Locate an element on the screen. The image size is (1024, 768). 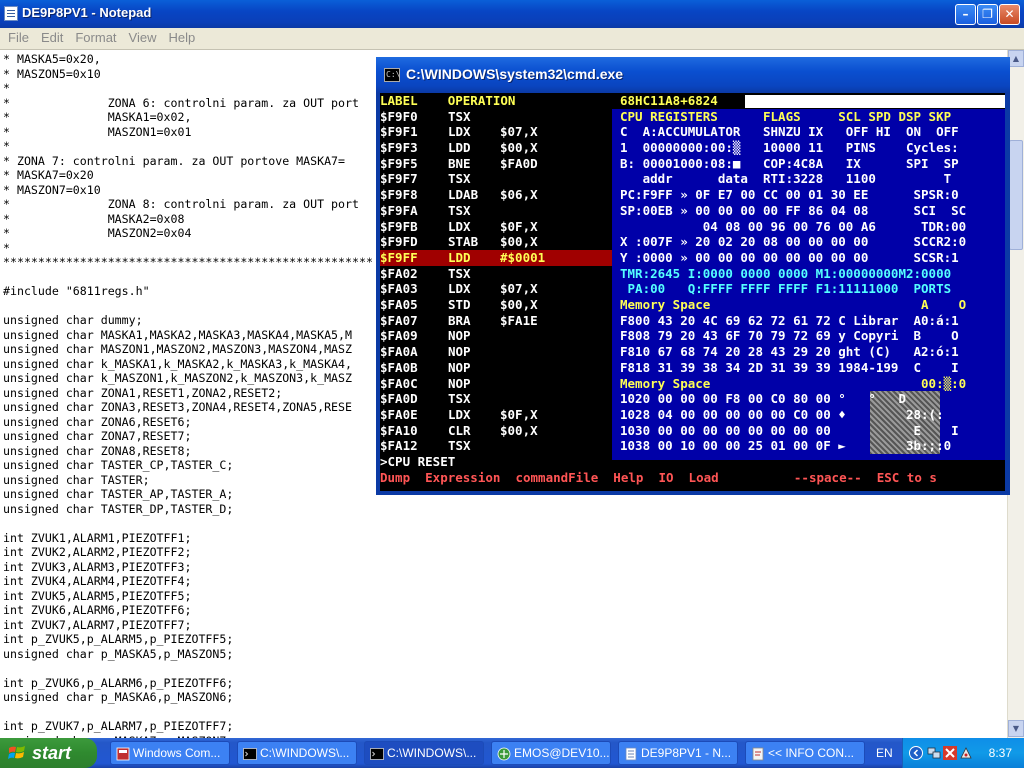
disasm-opcode: TSX is located at coordinates (459, 116).